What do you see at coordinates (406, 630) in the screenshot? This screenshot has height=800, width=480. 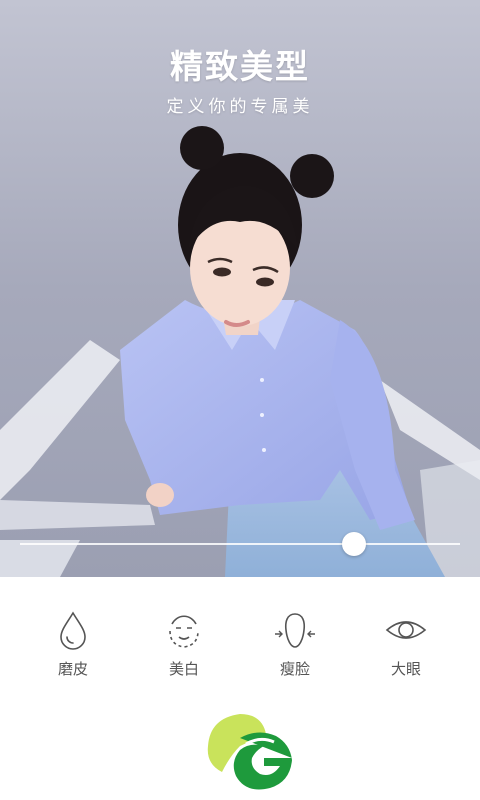 I see `eye-icon` at bounding box center [406, 630].